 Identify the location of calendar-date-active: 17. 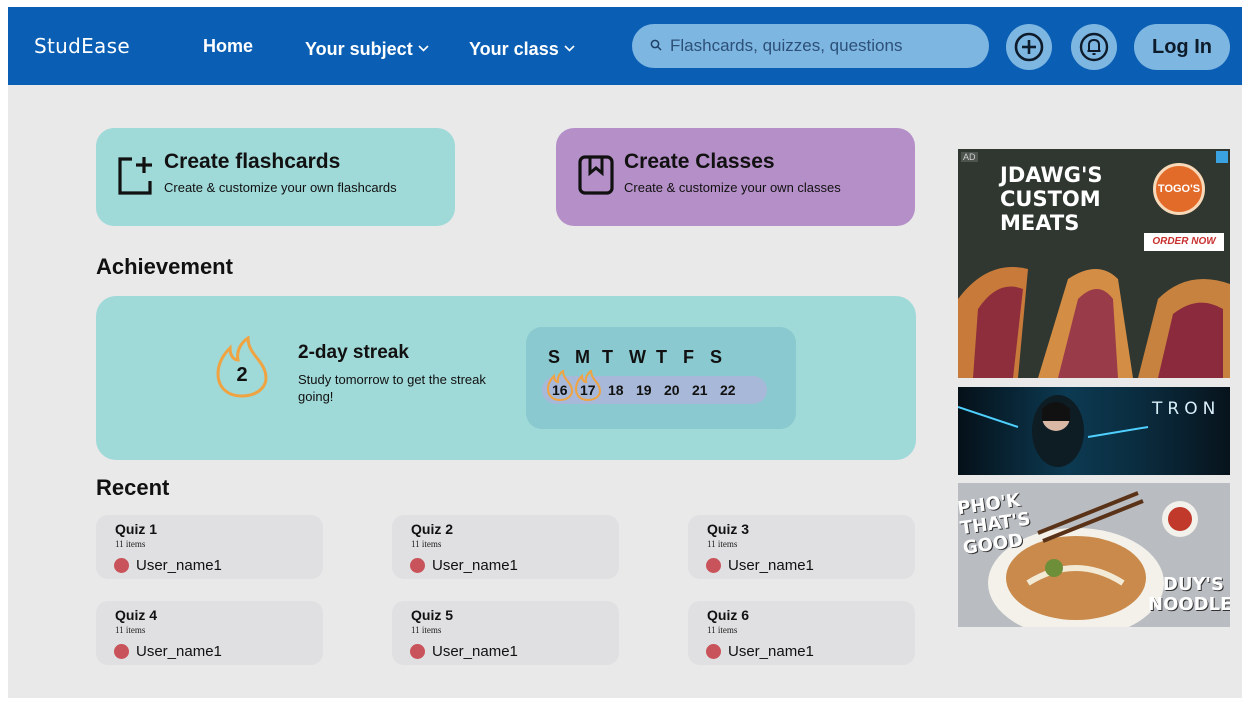
(591, 386).